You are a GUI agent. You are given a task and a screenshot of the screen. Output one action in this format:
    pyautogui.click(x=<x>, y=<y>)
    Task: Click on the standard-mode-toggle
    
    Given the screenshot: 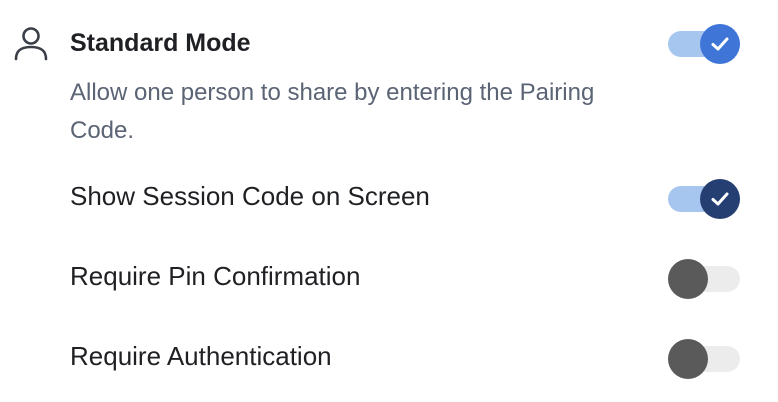 What is the action you would take?
    pyautogui.click(x=704, y=44)
    